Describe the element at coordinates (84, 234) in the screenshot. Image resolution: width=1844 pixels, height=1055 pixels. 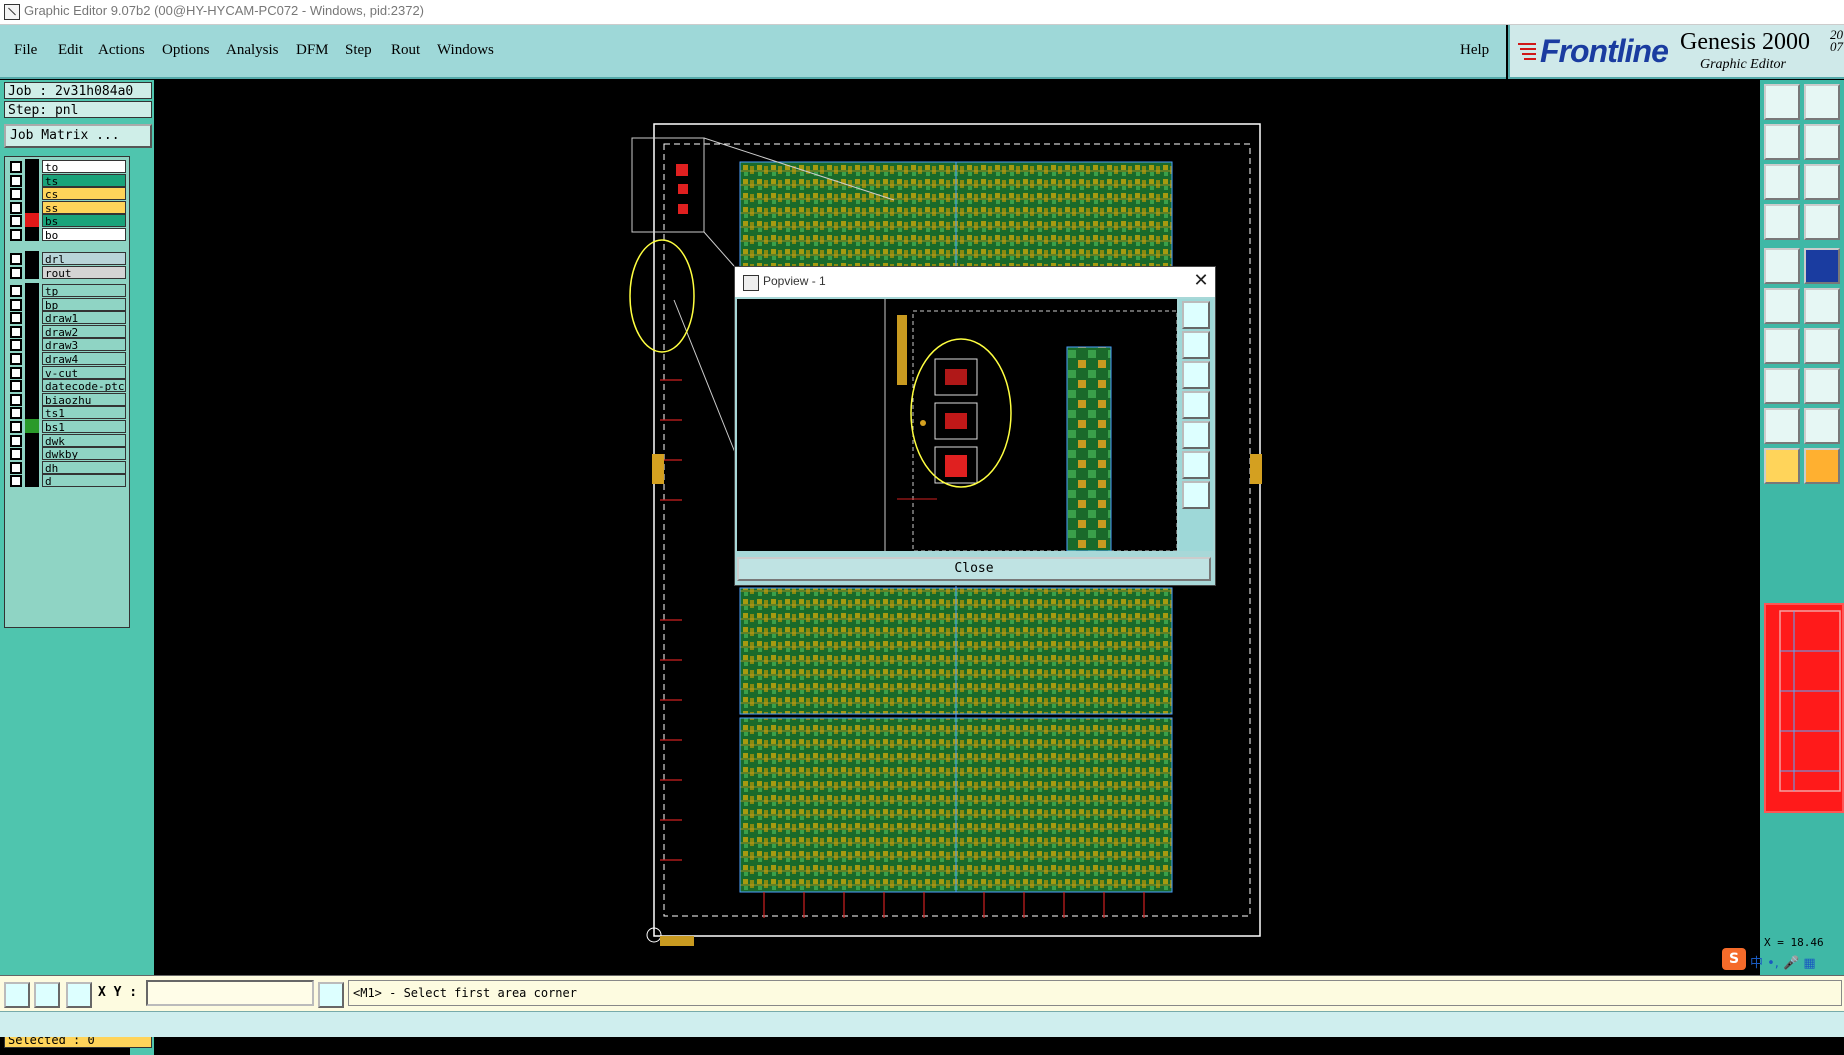
I see `layer-name: bo` at that location.